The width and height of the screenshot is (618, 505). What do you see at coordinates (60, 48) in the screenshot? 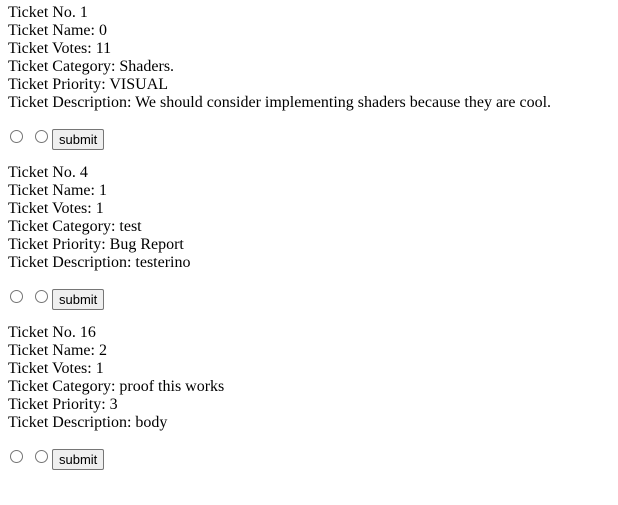
I see `ticket-votes: Ticket Votes: 11` at bounding box center [60, 48].